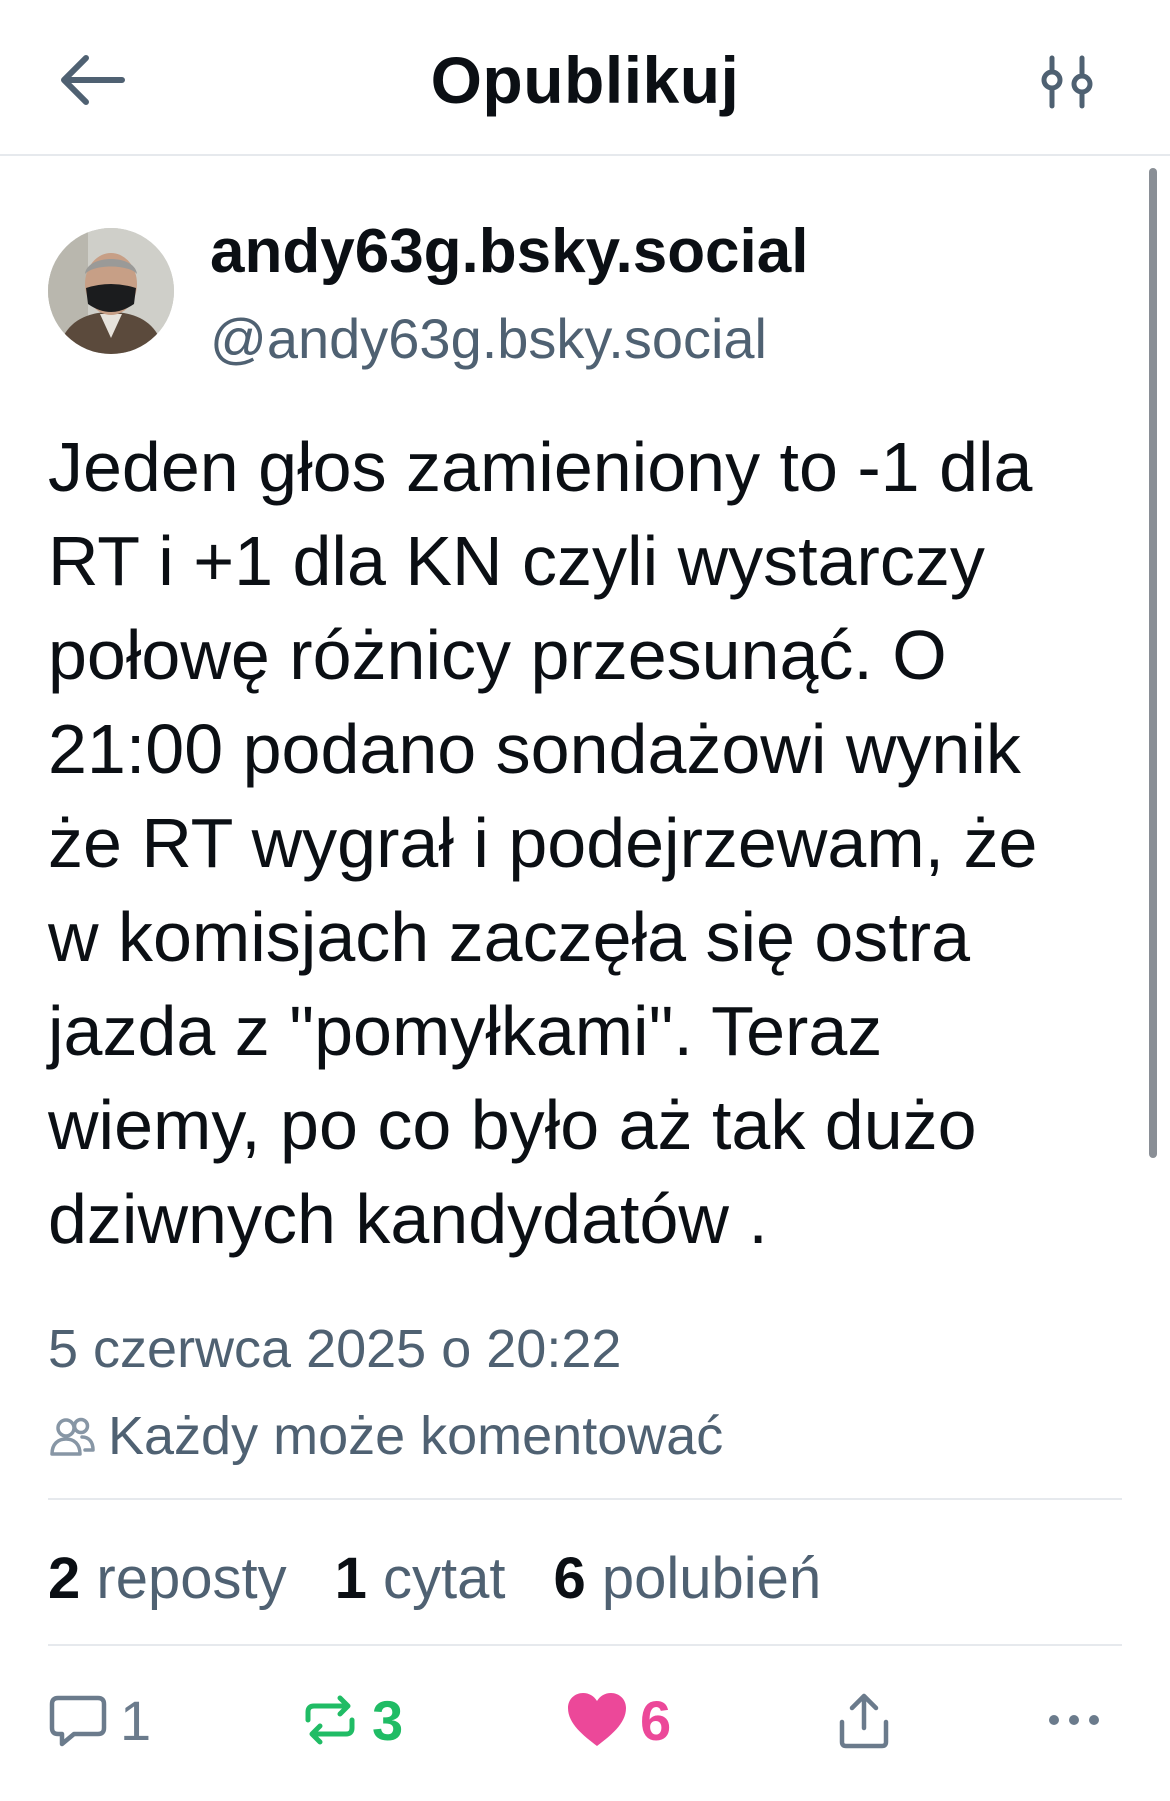 The width and height of the screenshot is (1170, 1801). What do you see at coordinates (488, 338) in the screenshot?
I see `author-handle: @andy63g.bsky.social` at bounding box center [488, 338].